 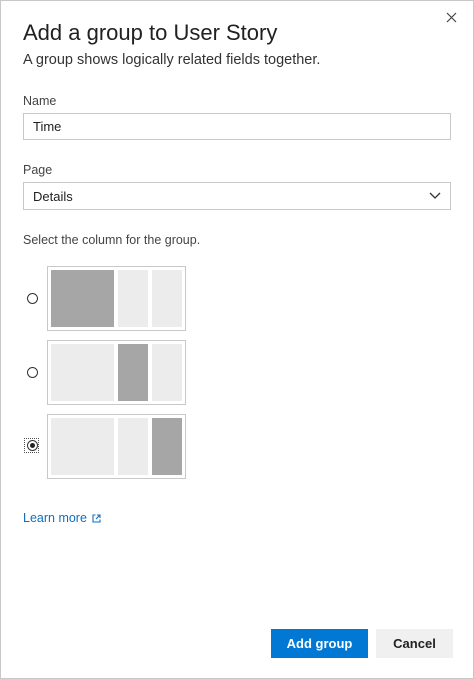 I want to click on cancel-button: Cancel, so click(x=414, y=643).